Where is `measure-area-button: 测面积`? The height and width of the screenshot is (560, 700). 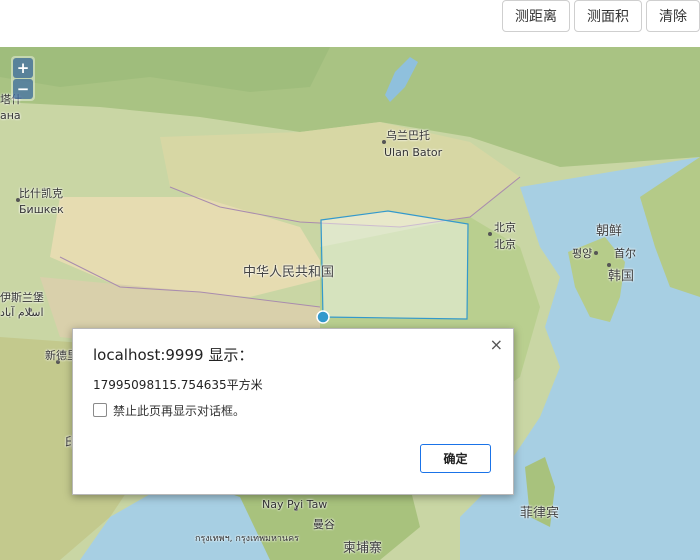 measure-area-button: 测面积 is located at coordinates (608, 16).